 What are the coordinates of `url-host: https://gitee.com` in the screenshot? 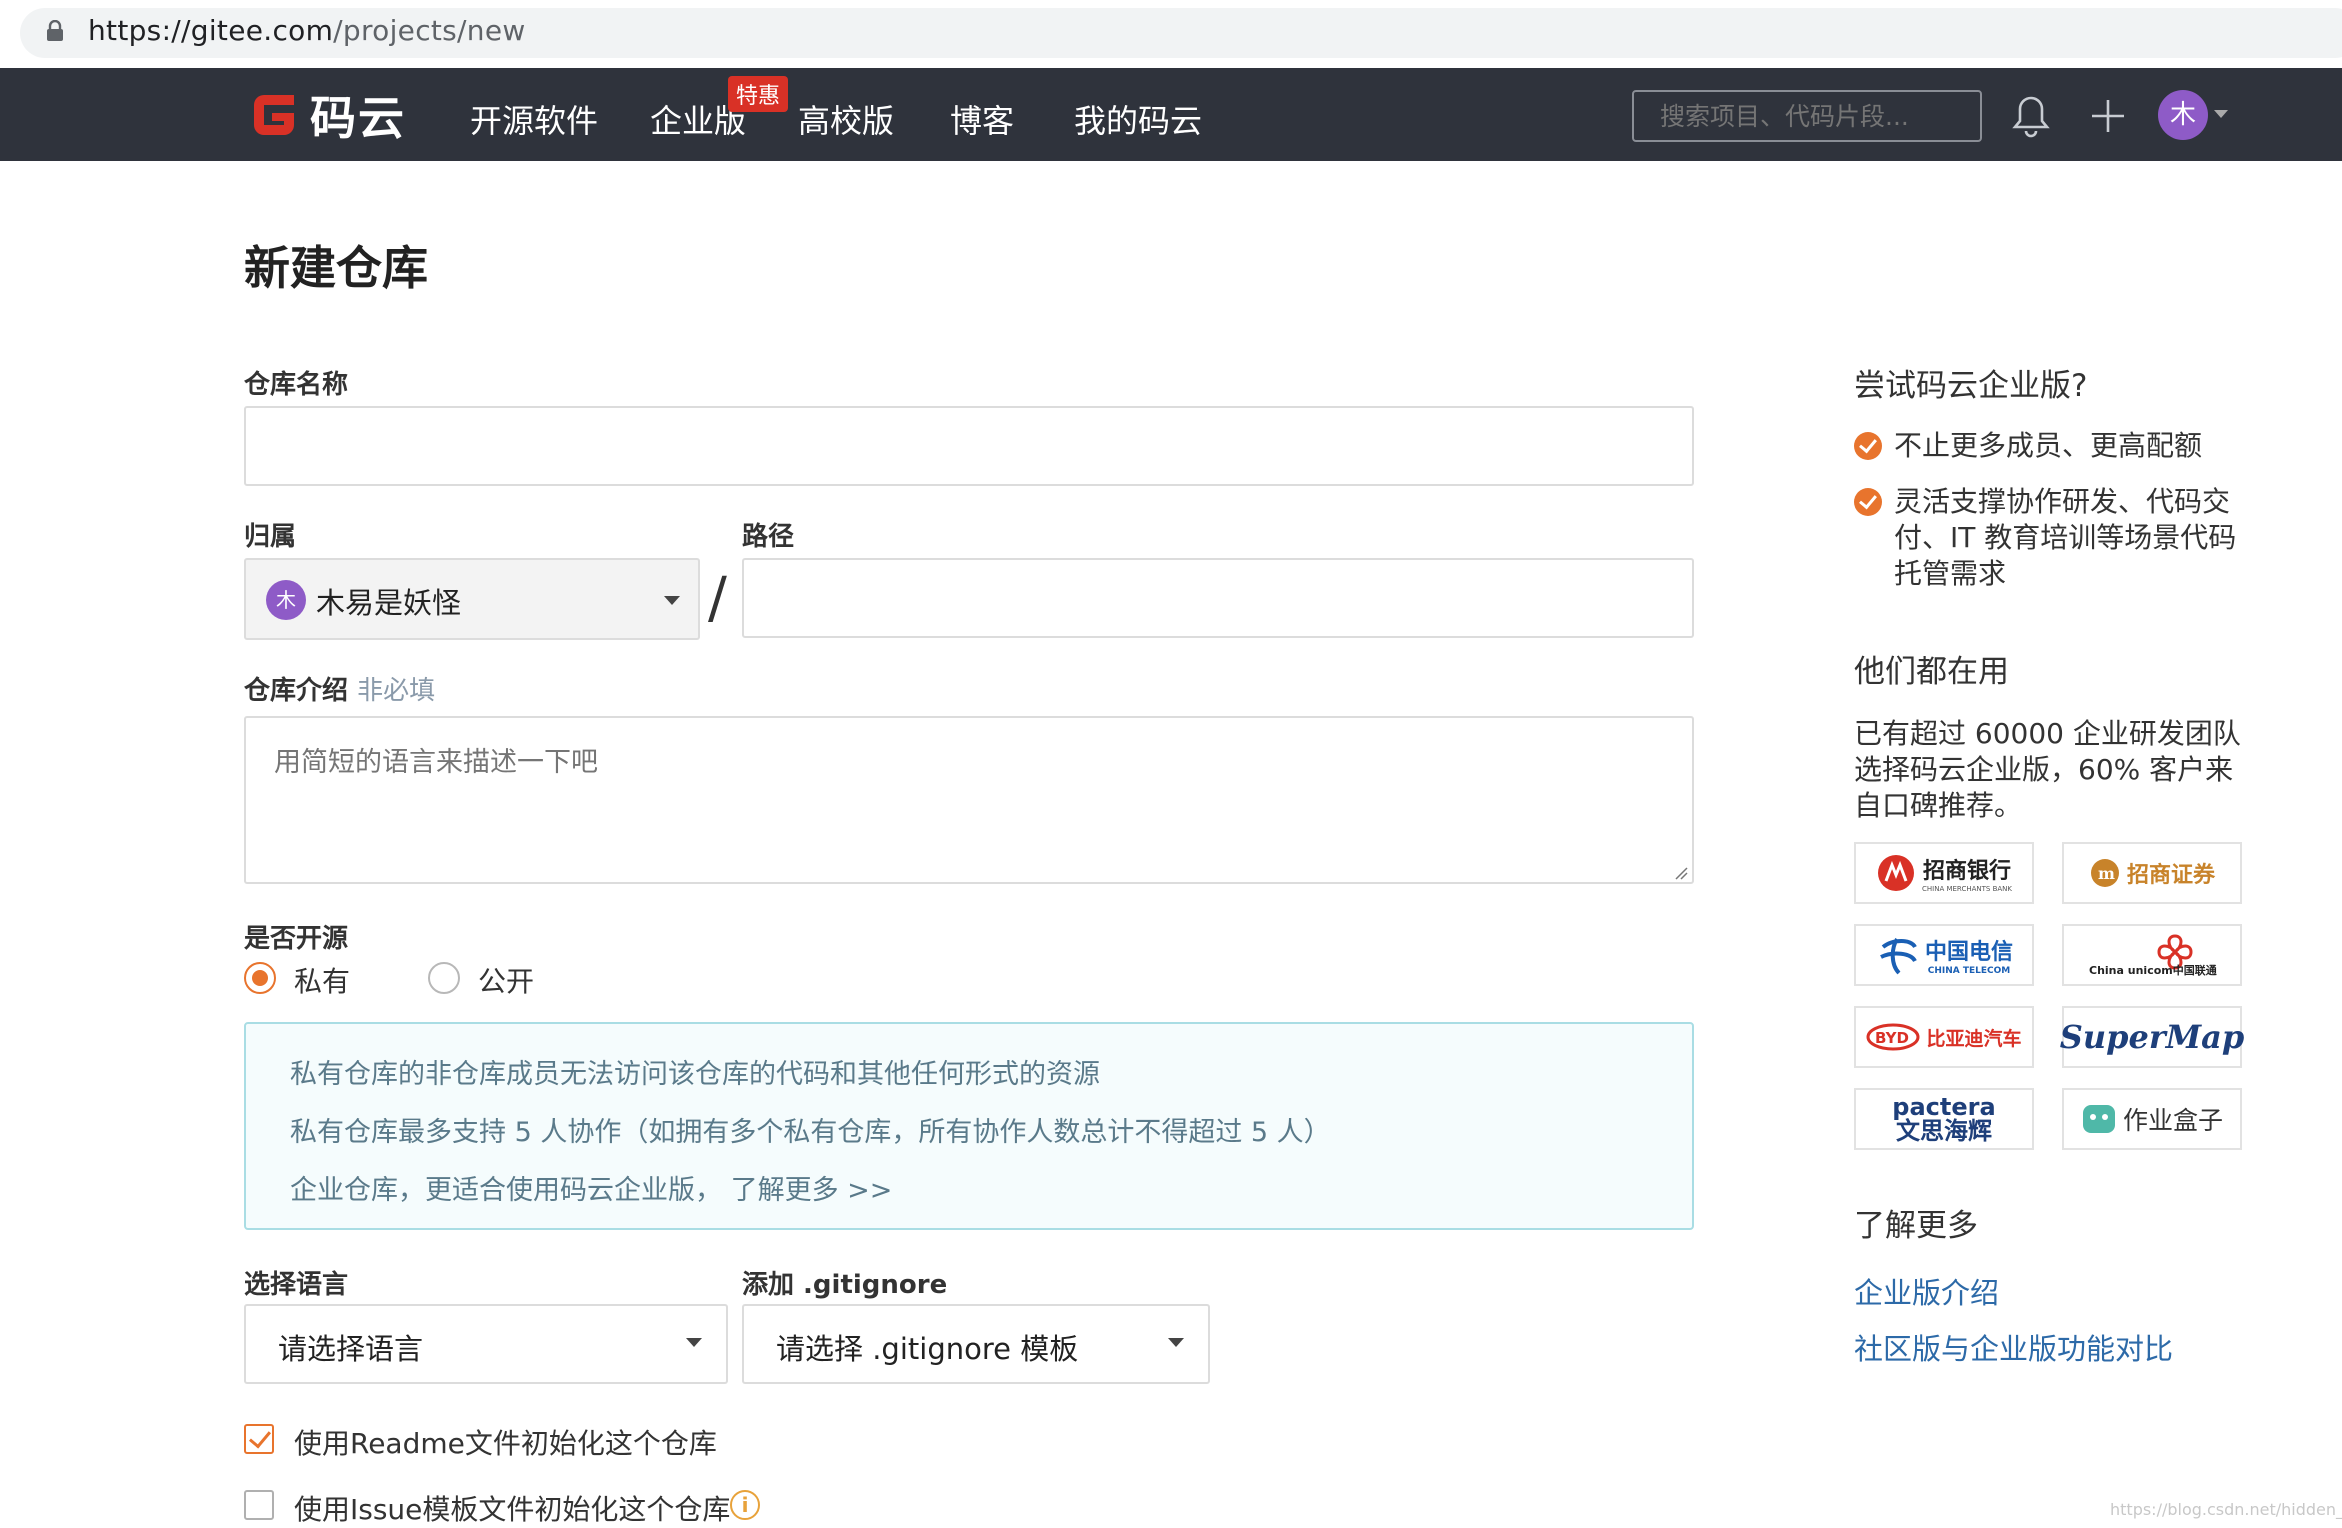 It's located at (211, 30).